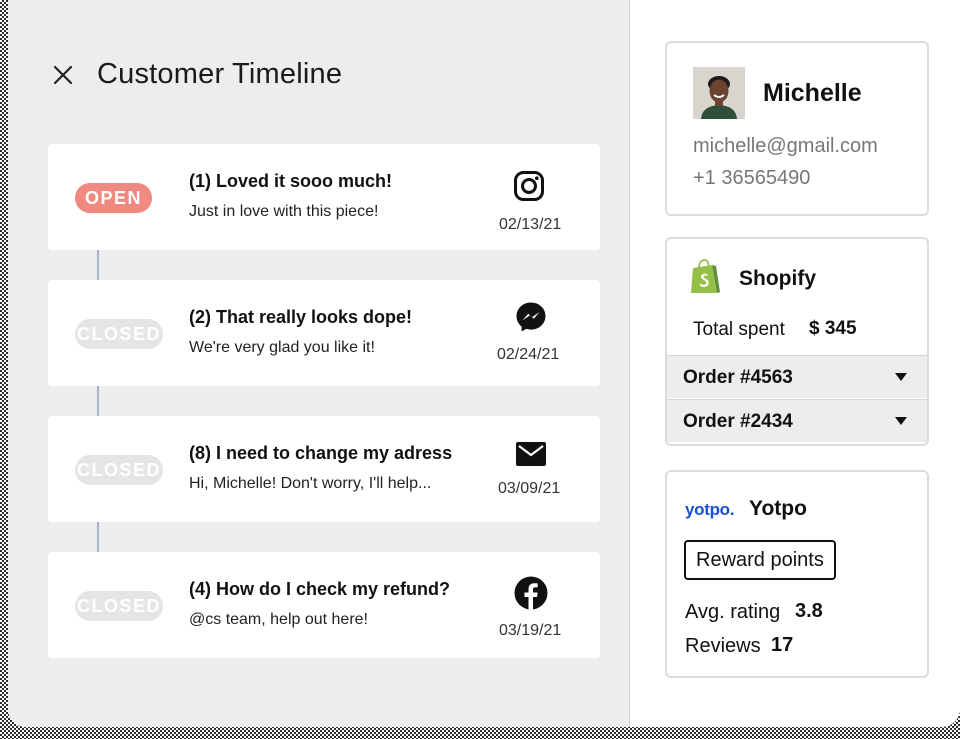 The image size is (960, 739). I want to click on instagram-icon, so click(529, 186).